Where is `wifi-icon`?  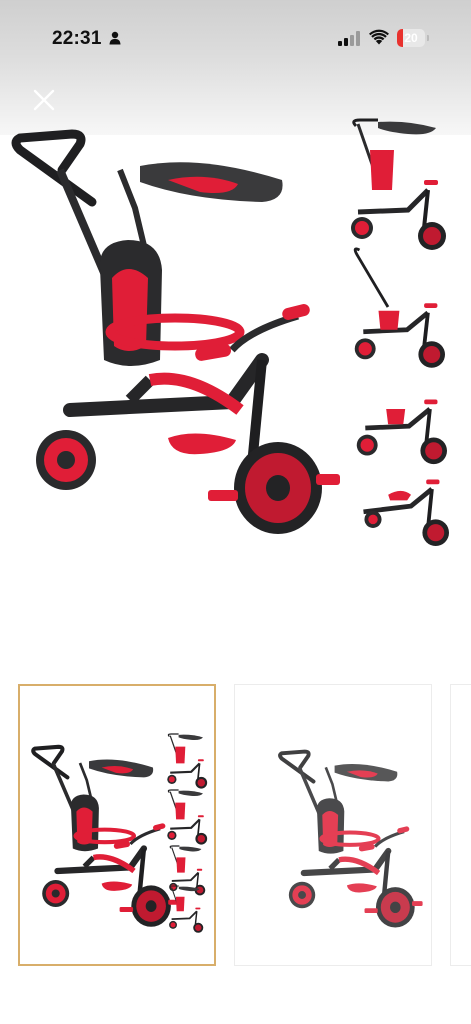
wifi-icon is located at coordinates (379, 37).